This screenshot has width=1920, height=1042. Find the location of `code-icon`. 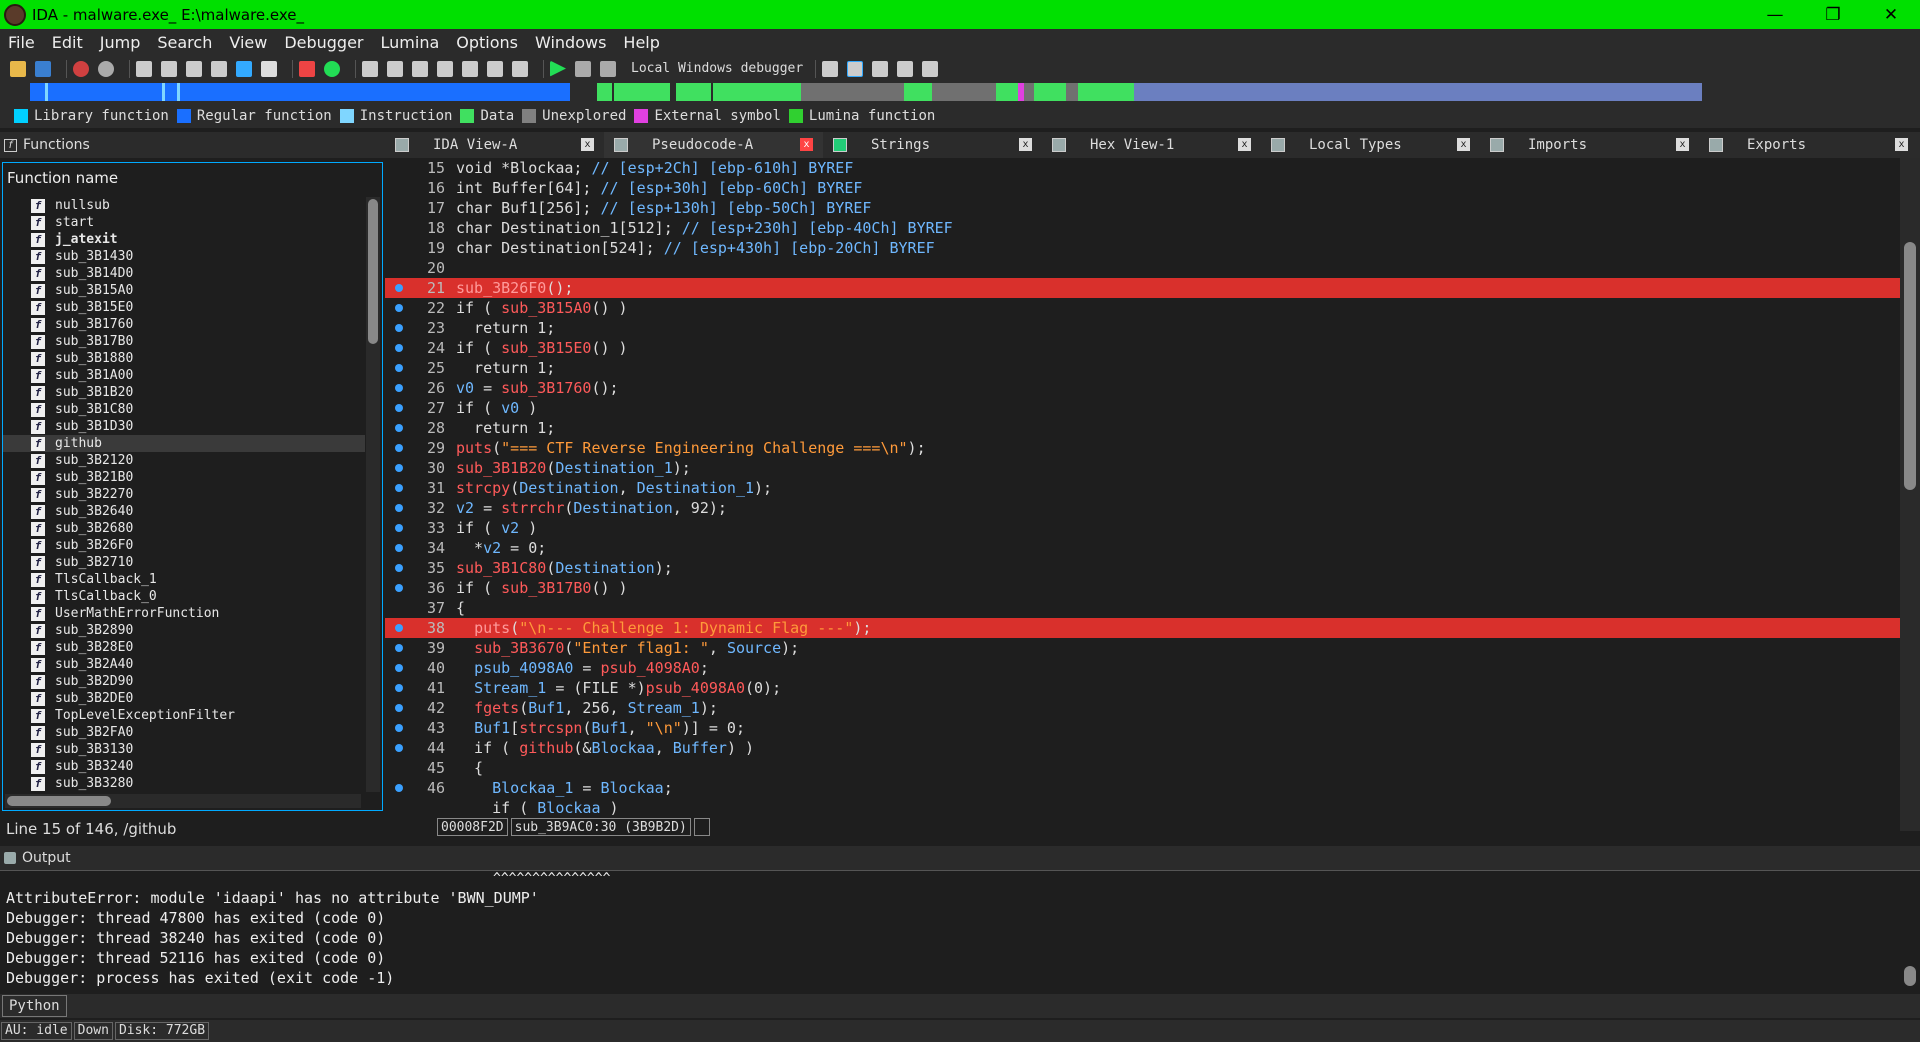

code-icon is located at coordinates (370, 68).